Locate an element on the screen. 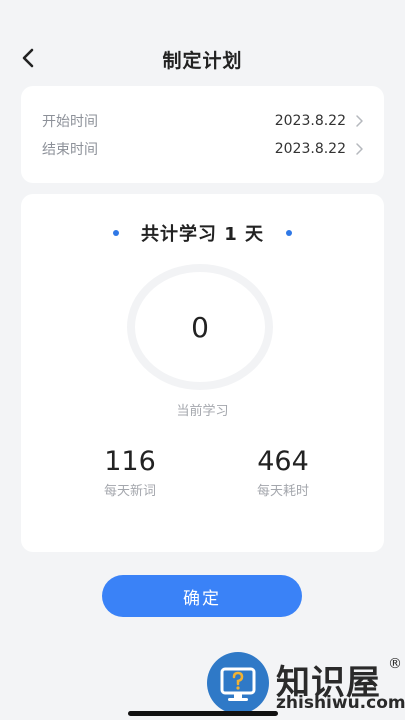 The width and height of the screenshot is (405, 720). watermark-domain: zhishiwu.com is located at coordinates (340, 703).